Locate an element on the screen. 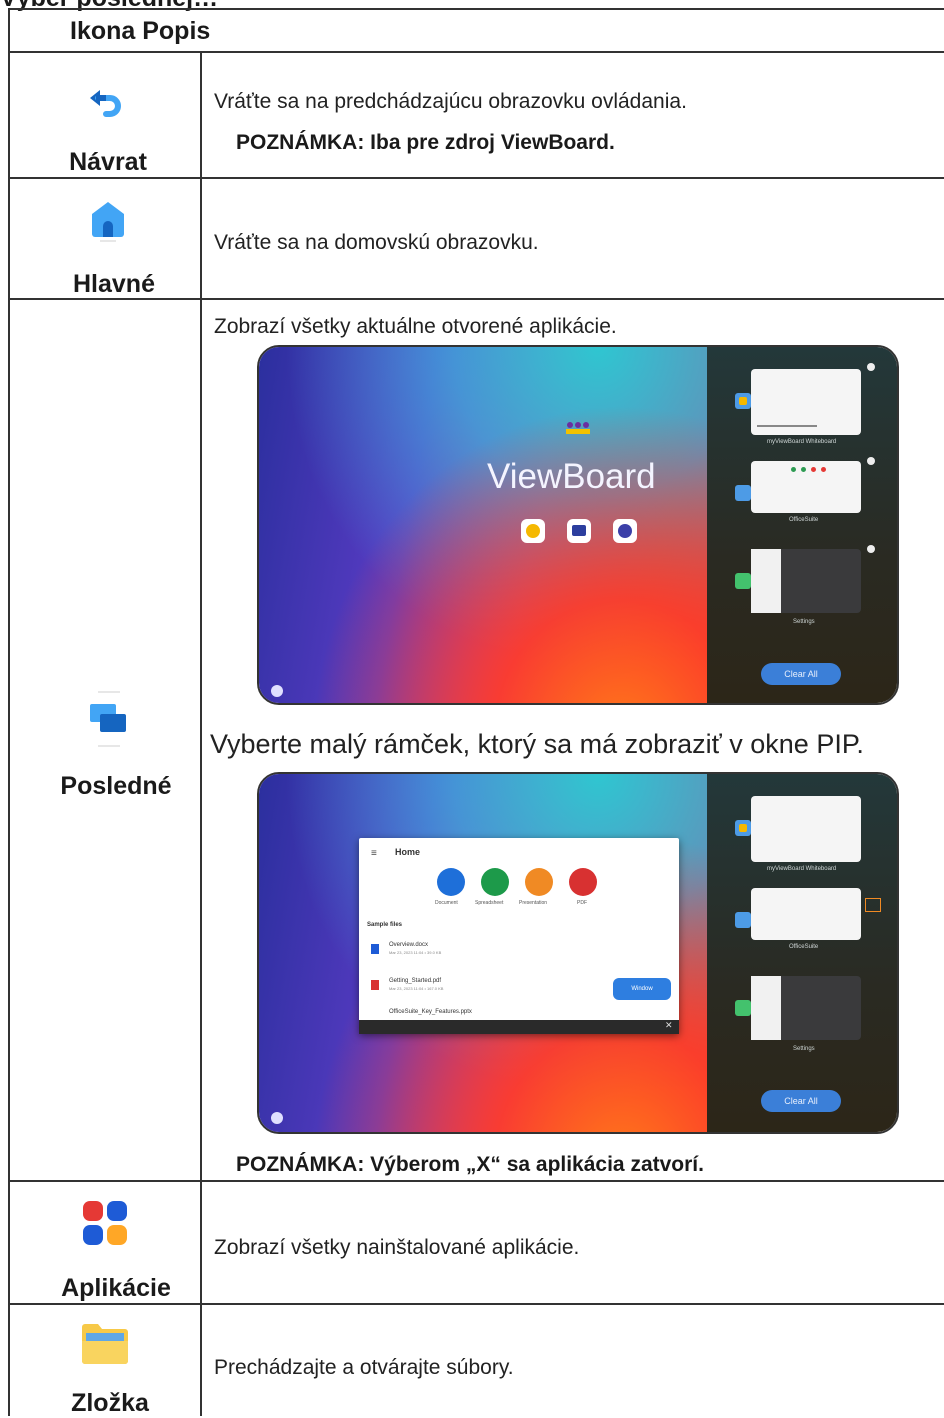  label-posledne: Posledné is located at coordinates (116, 786).